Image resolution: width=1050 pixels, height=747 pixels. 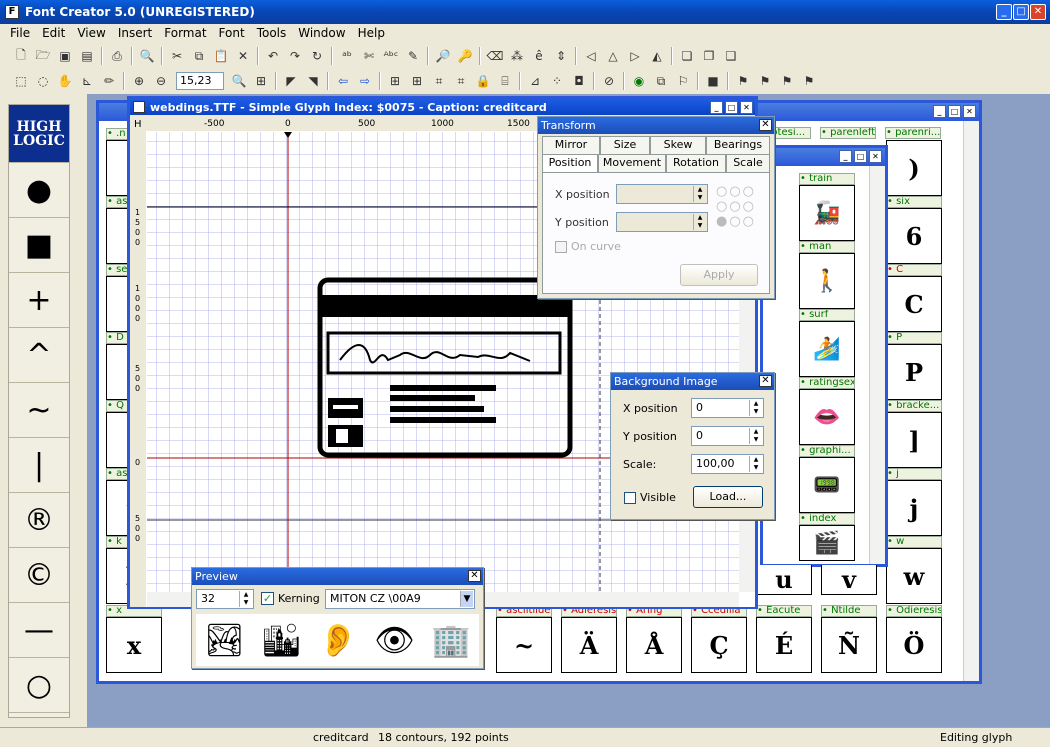 What do you see at coordinates (914, 570) in the screenshot?
I see `glyph-cell: • ww` at bounding box center [914, 570].